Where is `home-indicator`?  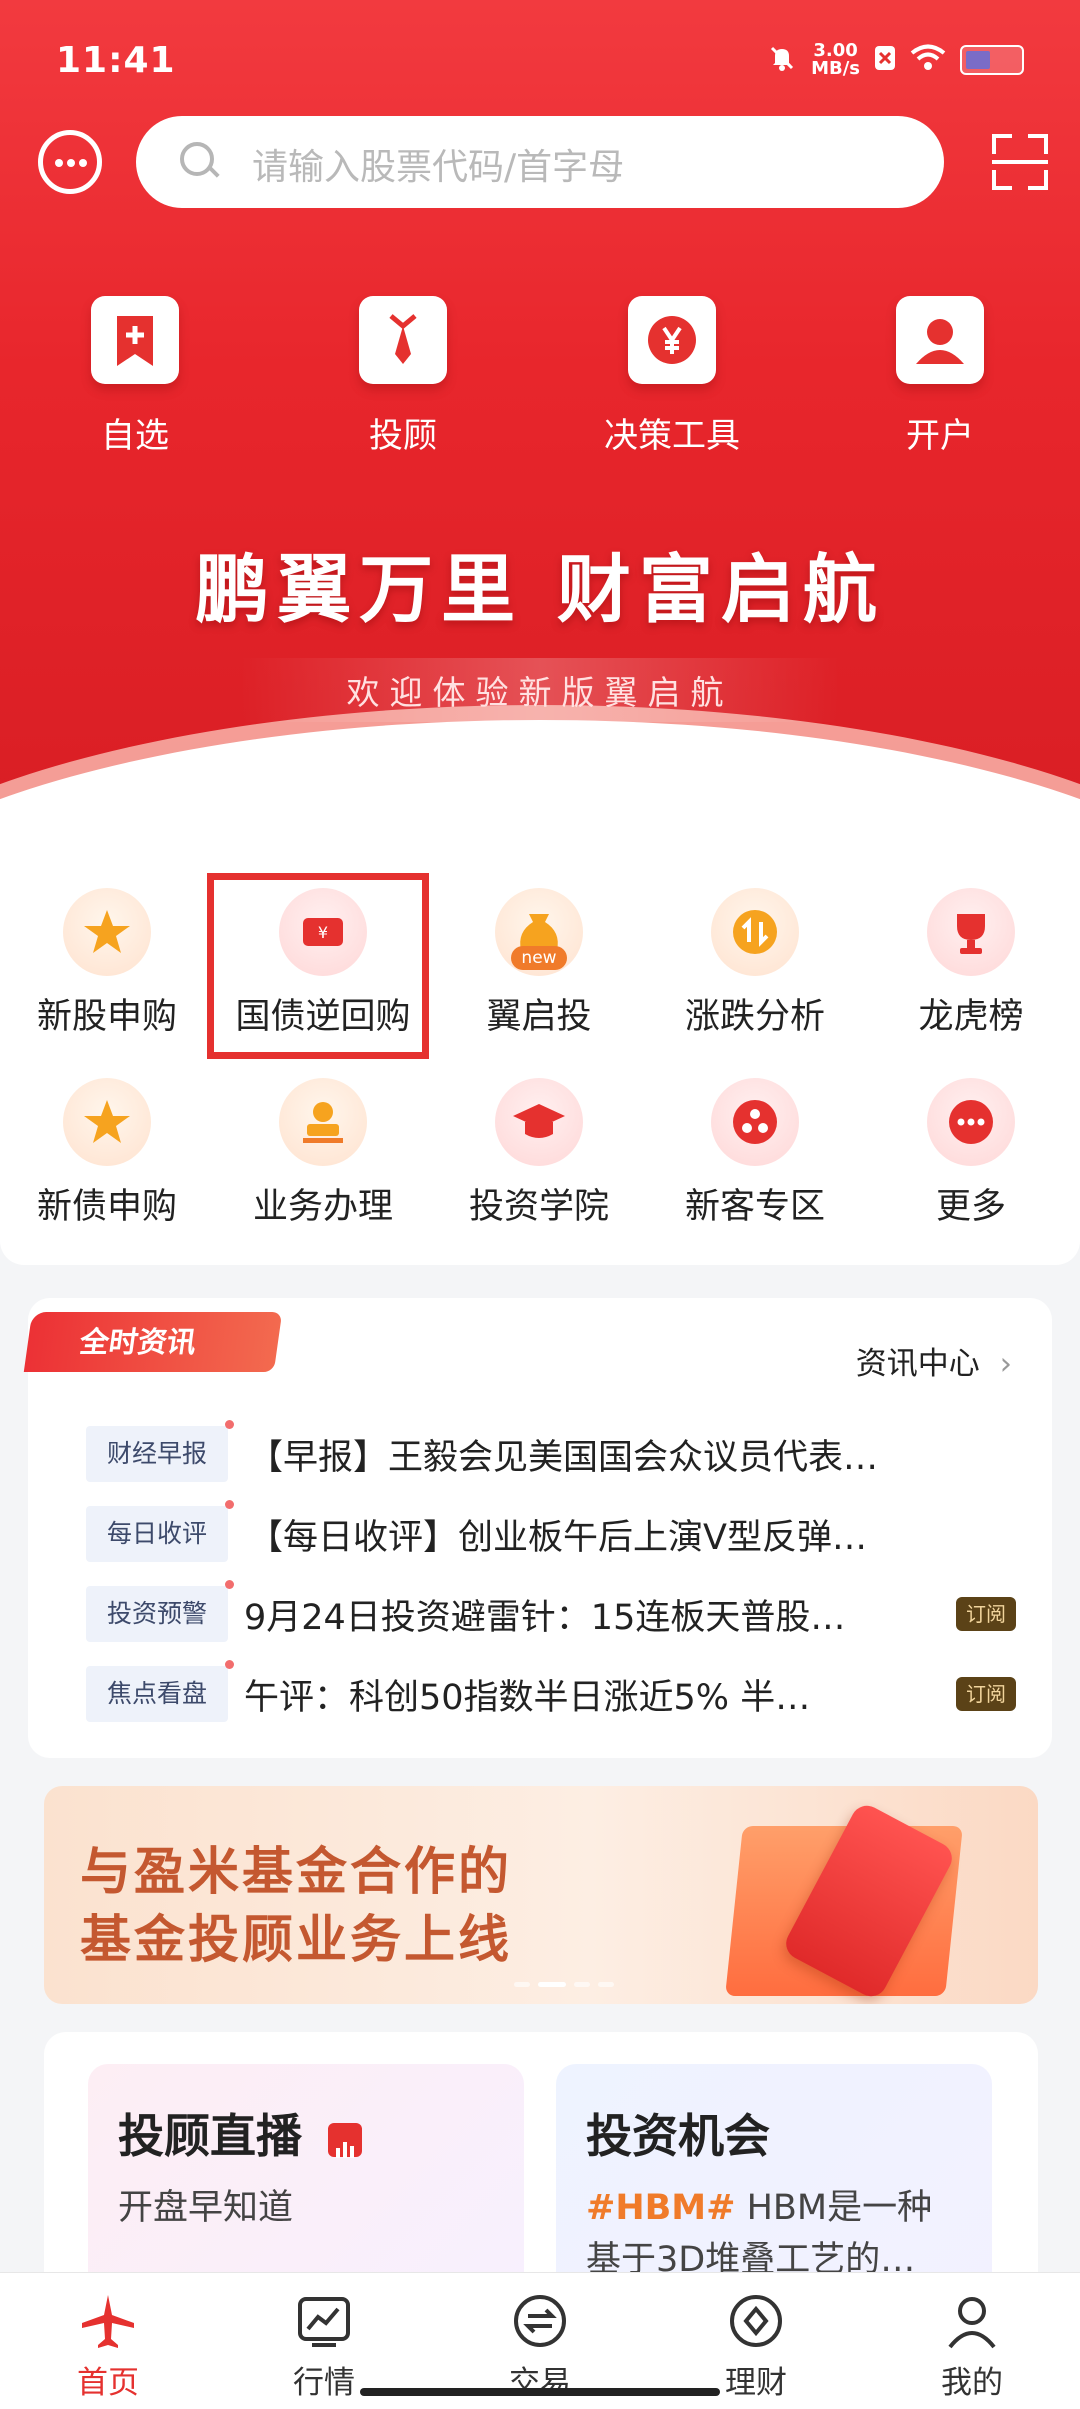
home-indicator is located at coordinates (540, 2392).